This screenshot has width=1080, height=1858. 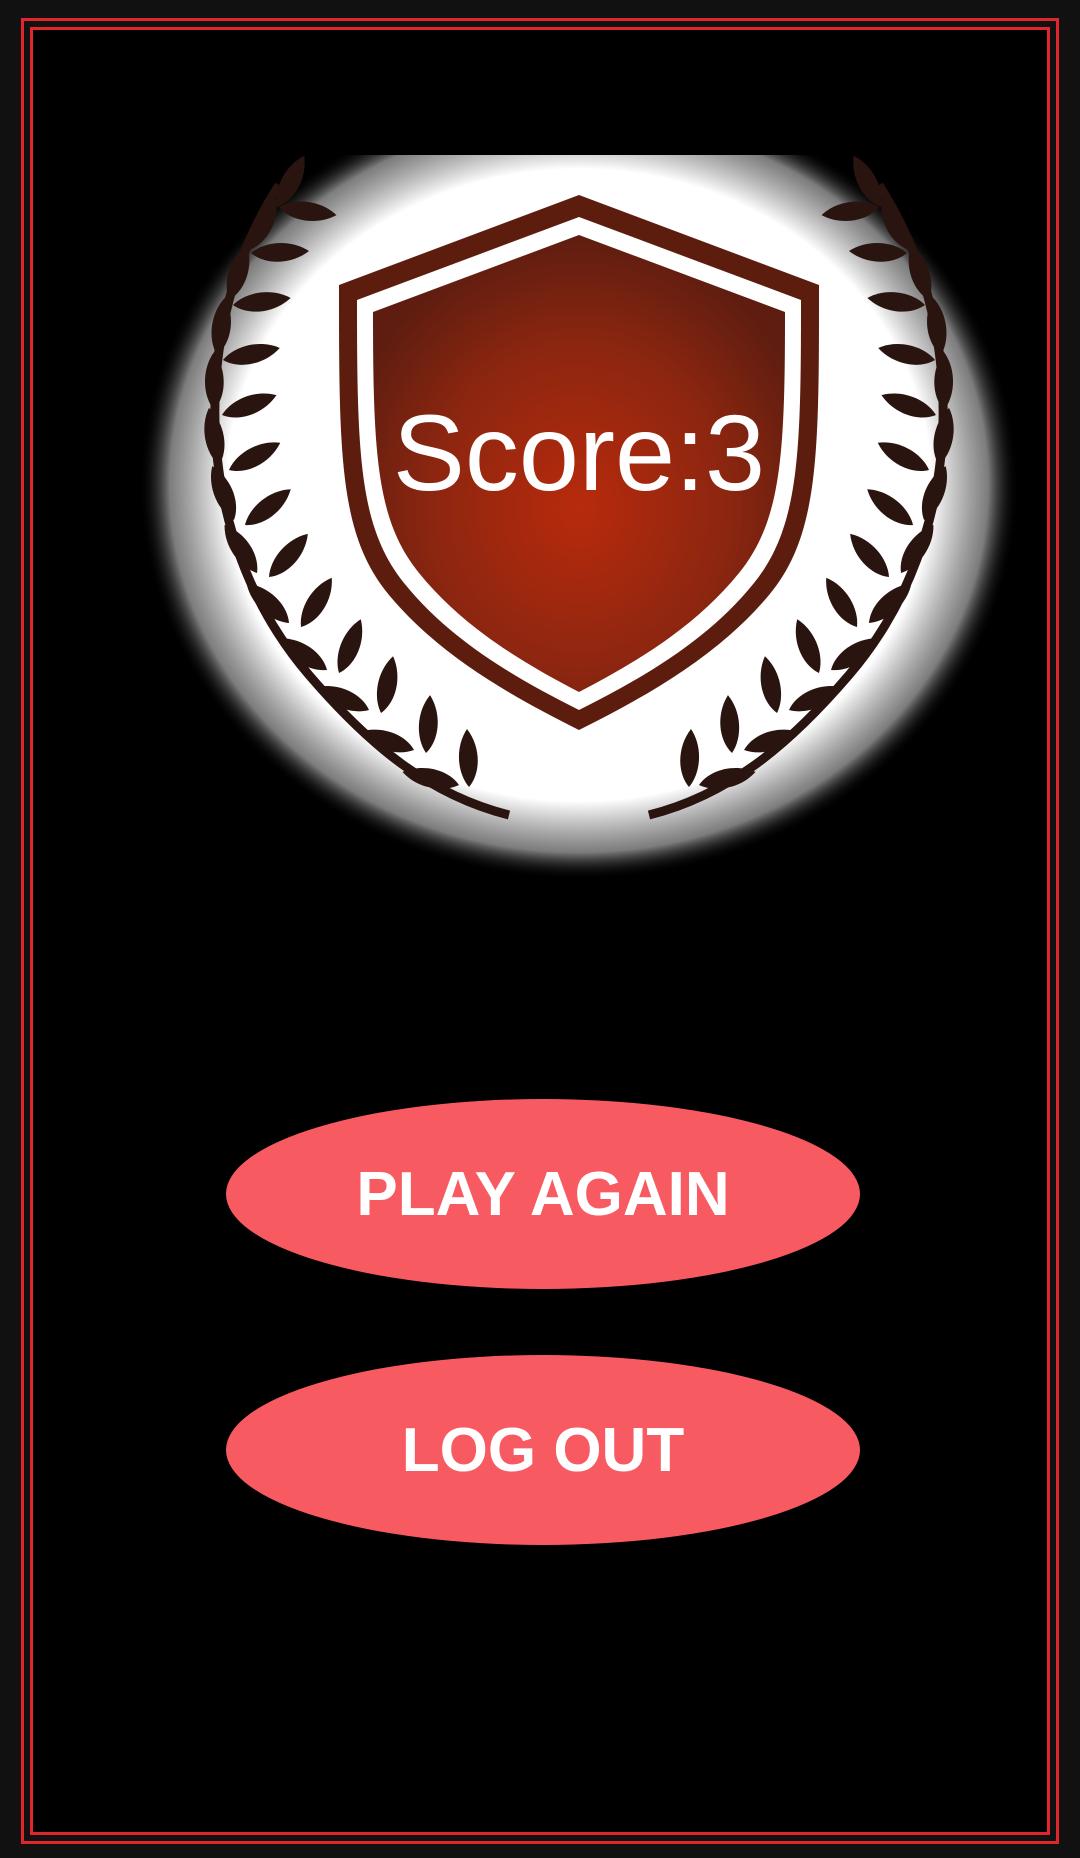 What do you see at coordinates (579, 452) in the screenshot?
I see `score-label: Score:3` at bounding box center [579, 452].